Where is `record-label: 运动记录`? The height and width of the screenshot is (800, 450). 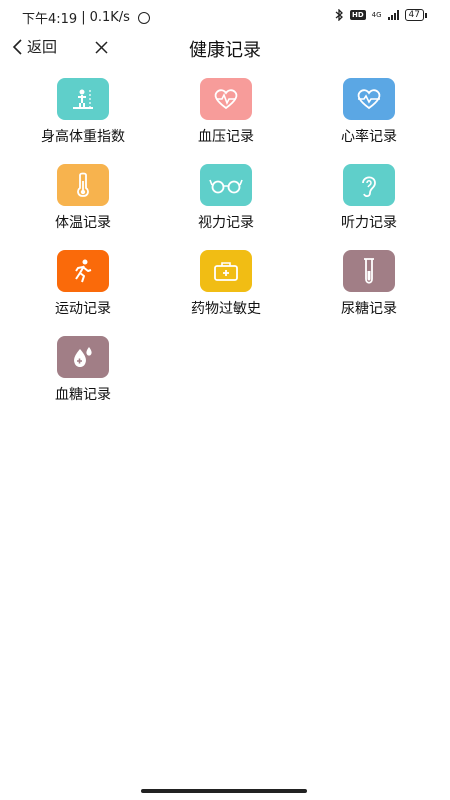
record-label: 运动记录 is located at coordinates (83, 309).